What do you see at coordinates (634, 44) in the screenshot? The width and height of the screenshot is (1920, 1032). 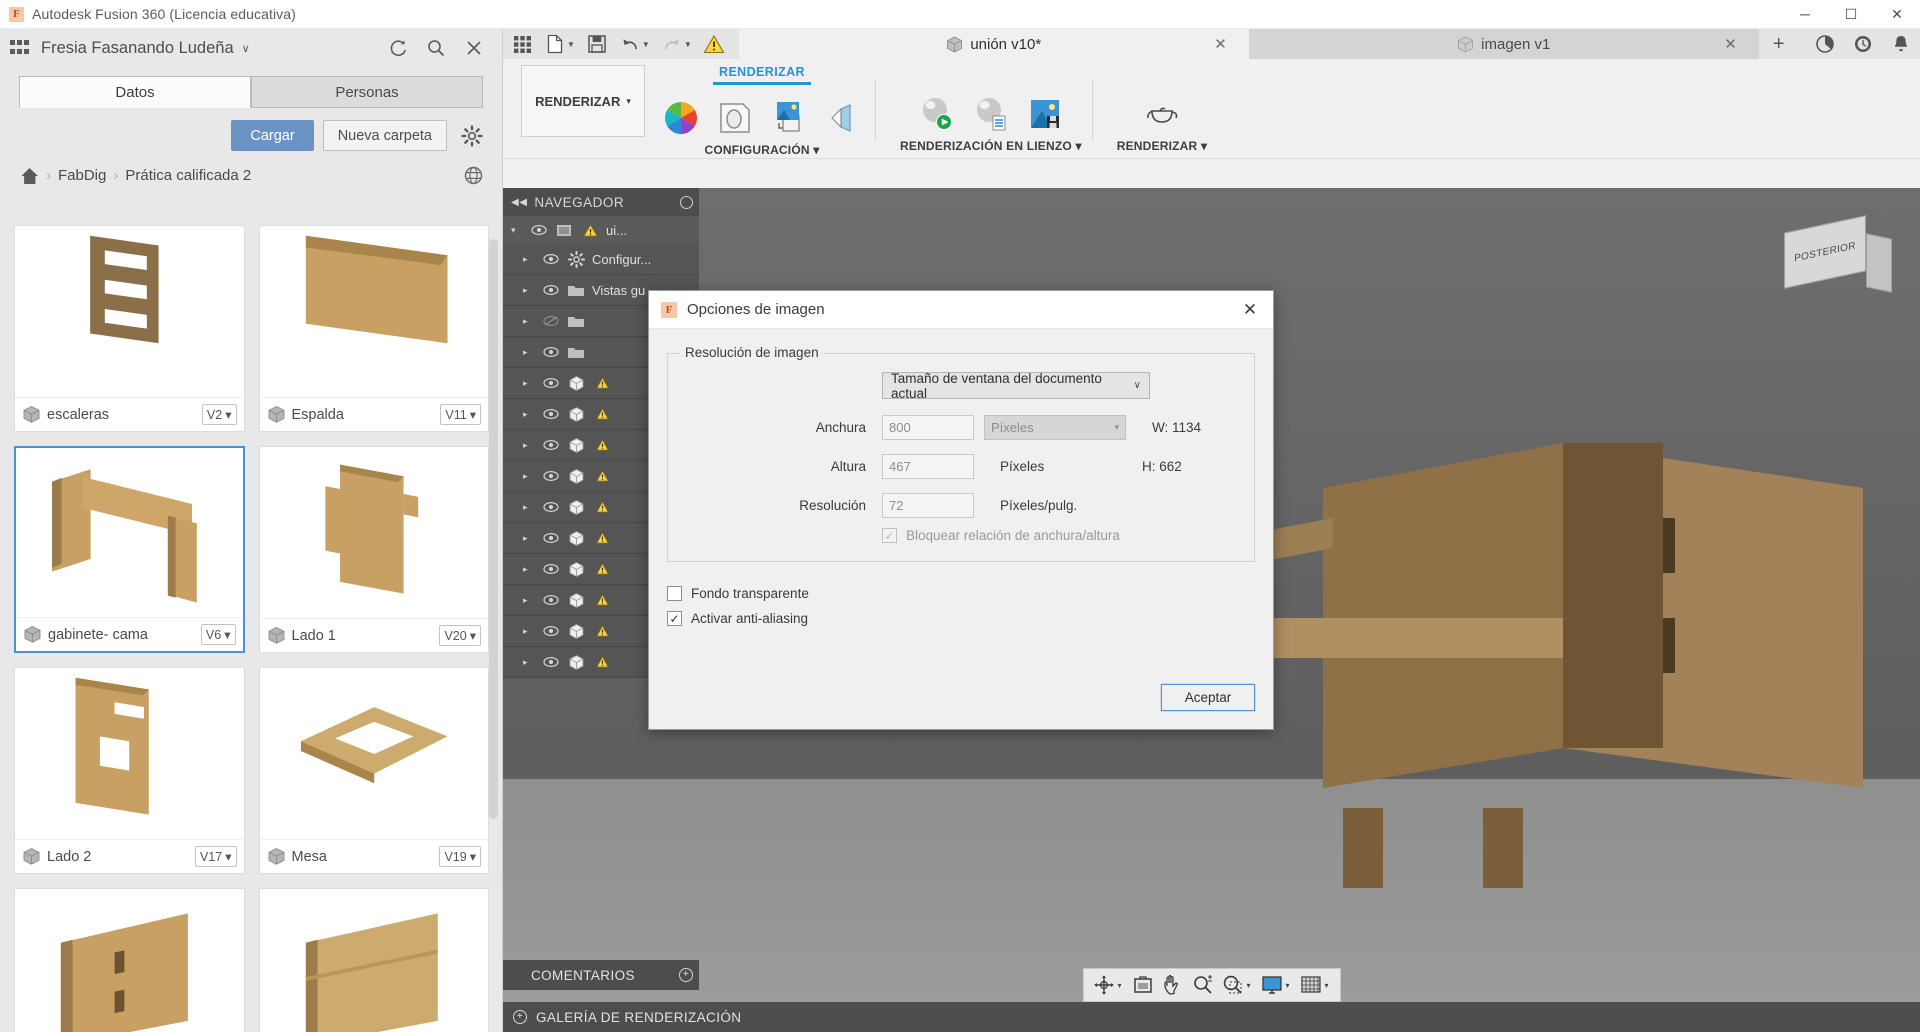 I see `undo-button: ▼` at bounding box center [634, 44].